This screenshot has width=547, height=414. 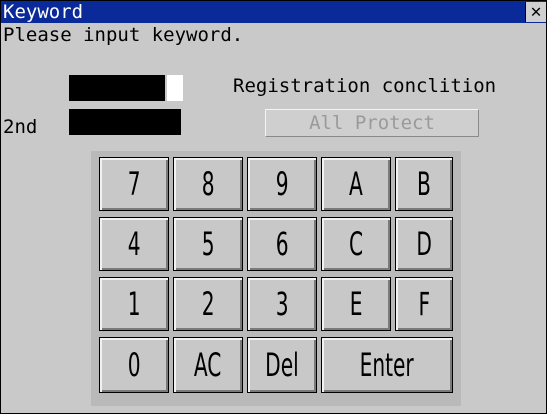 I want to click on key-e: E, so click(x=356, y=304).